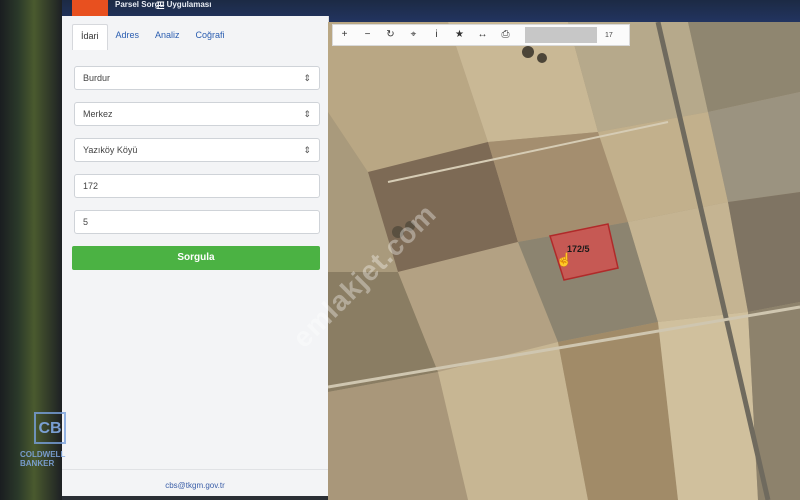  What do you see at coordinates (197, 150) in the screenshot?
I see `neighborhood-select: Yazıköy Köyü ⇕` at bounding box center [197, 150].